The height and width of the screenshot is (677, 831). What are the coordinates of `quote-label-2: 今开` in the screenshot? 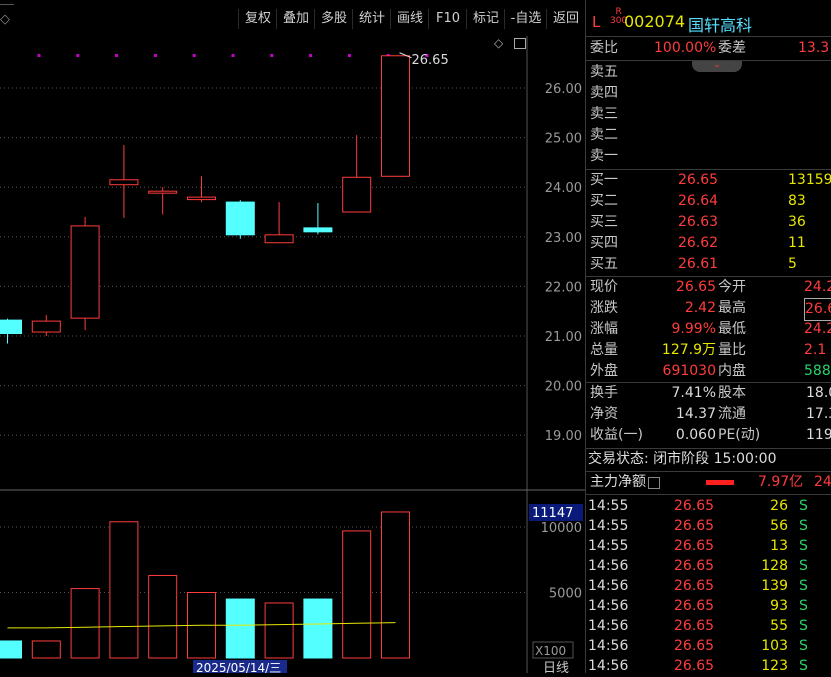 It's located at (732, 287).